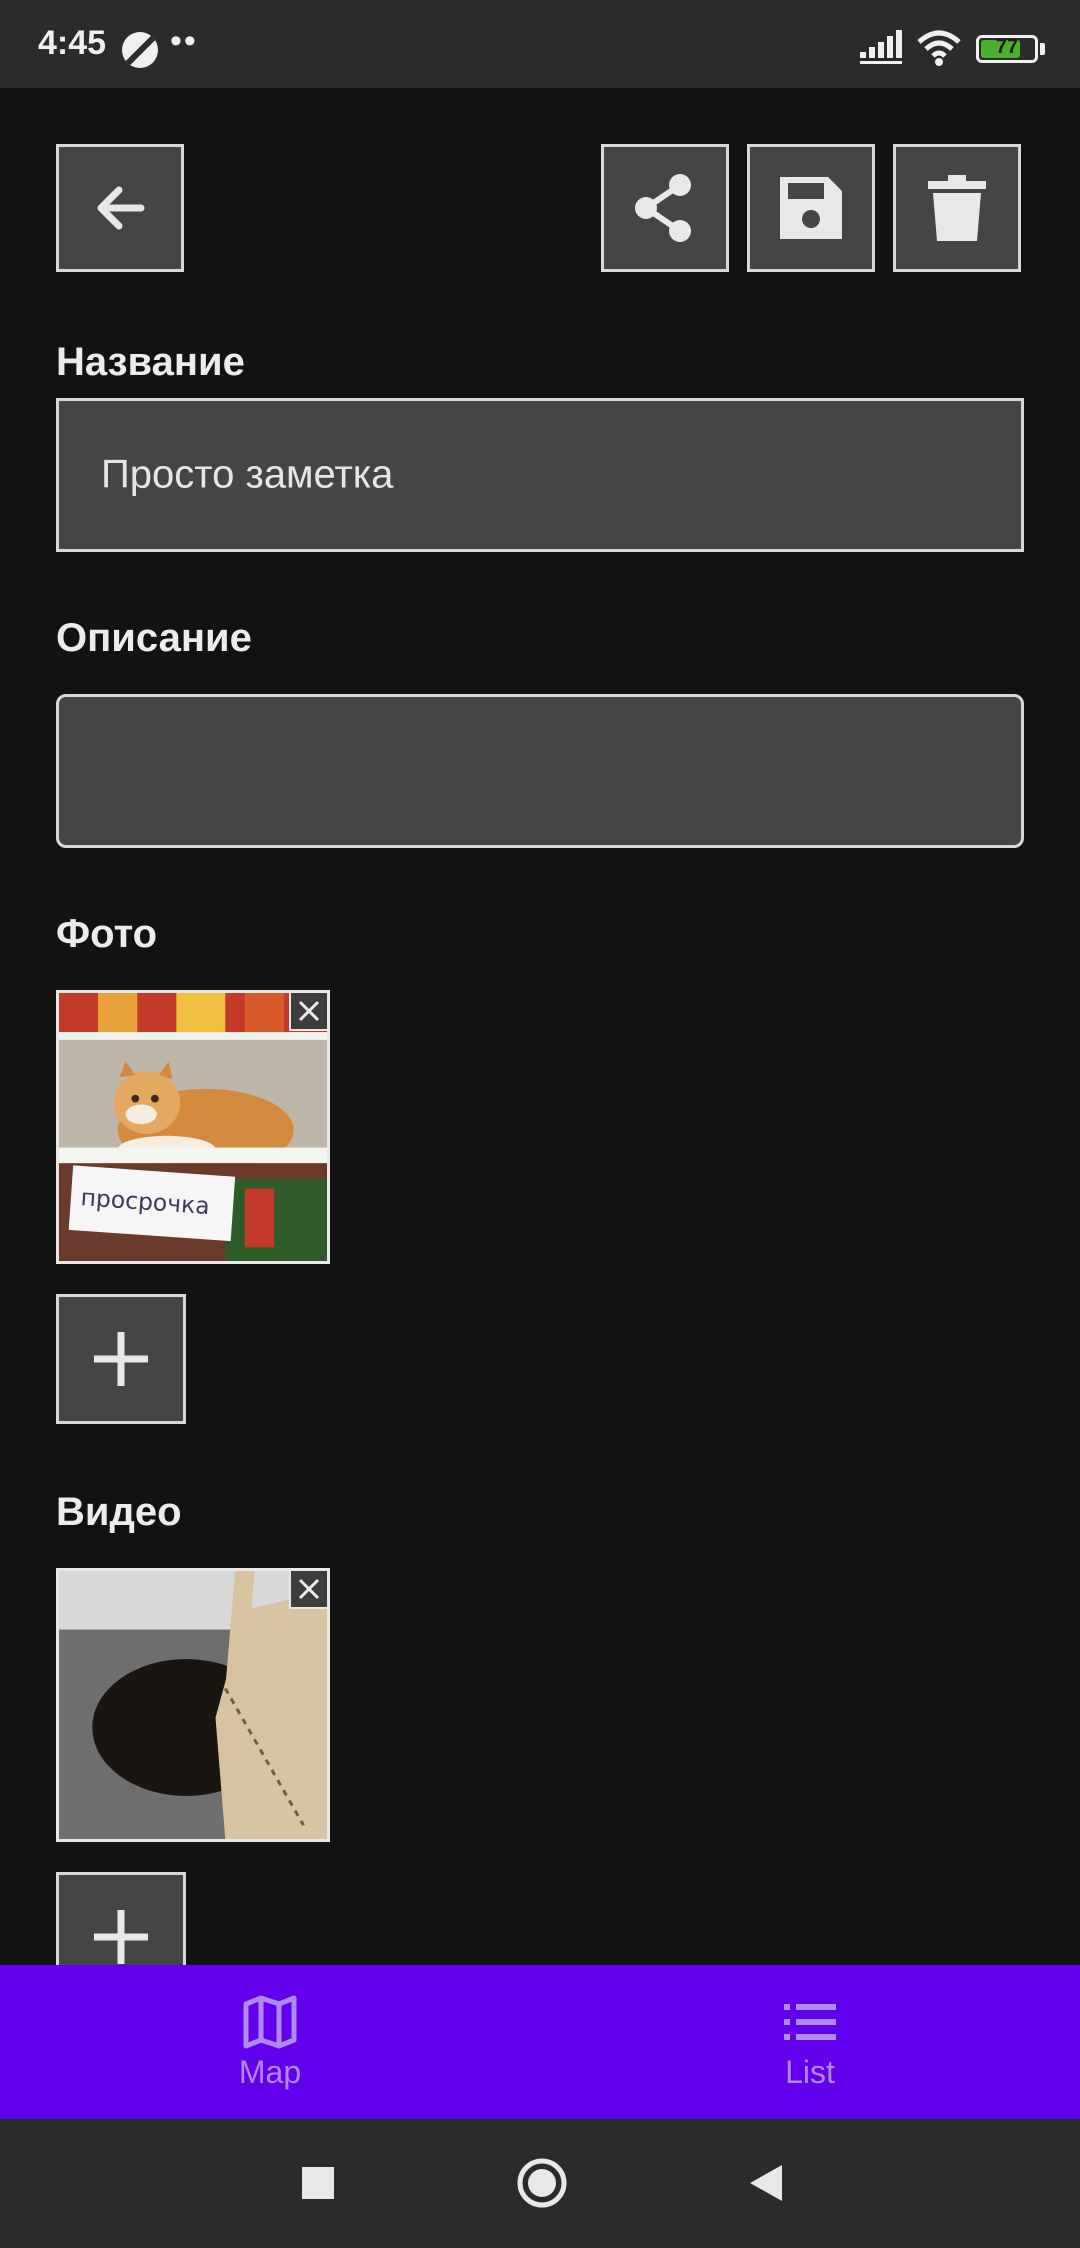  Describe the element at coordinates (140, 50) in the screenshot. I see `do-not-disturb-icon` at that location.